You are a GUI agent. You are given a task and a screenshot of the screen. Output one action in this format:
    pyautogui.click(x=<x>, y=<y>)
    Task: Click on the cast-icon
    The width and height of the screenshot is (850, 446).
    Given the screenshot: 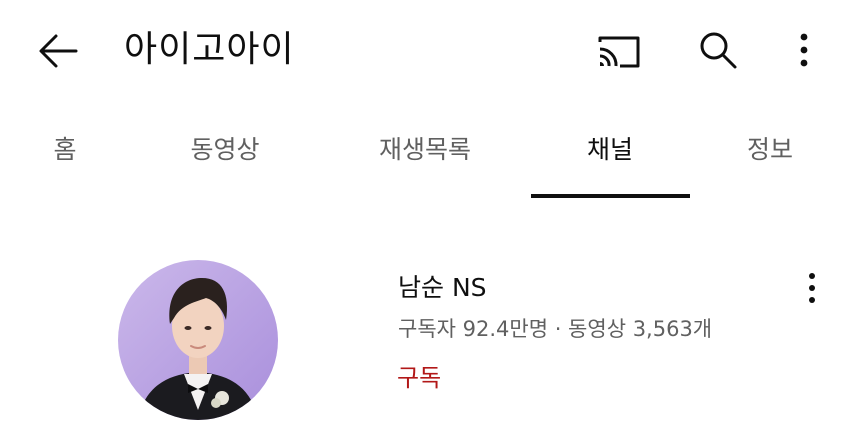 What is the action you would take?
    pyautogui.click(x=619, y=52)
    